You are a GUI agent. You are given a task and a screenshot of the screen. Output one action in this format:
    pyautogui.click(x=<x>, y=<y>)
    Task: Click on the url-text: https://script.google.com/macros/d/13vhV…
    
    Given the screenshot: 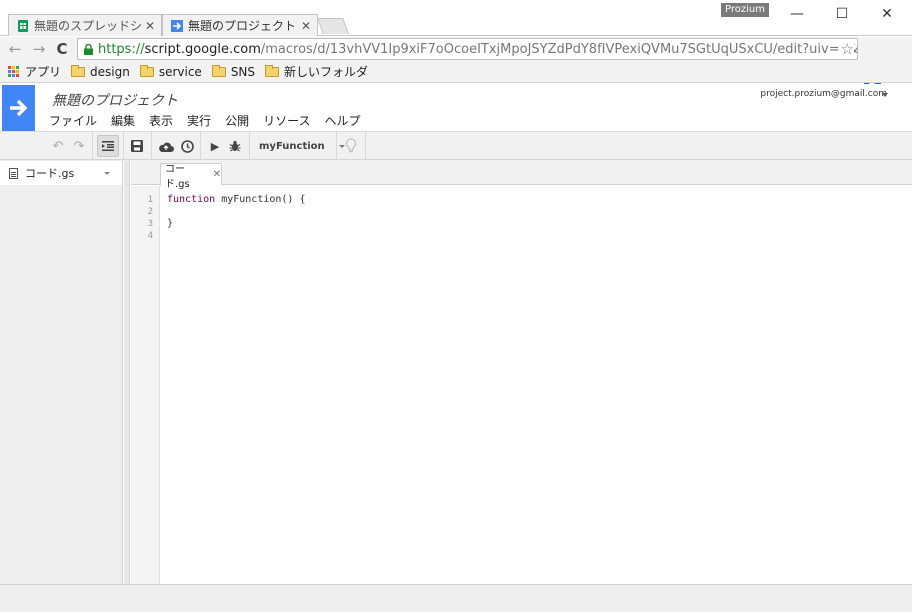 What is the action you would take?
    pyautogui.click(x=477, y=49)
    